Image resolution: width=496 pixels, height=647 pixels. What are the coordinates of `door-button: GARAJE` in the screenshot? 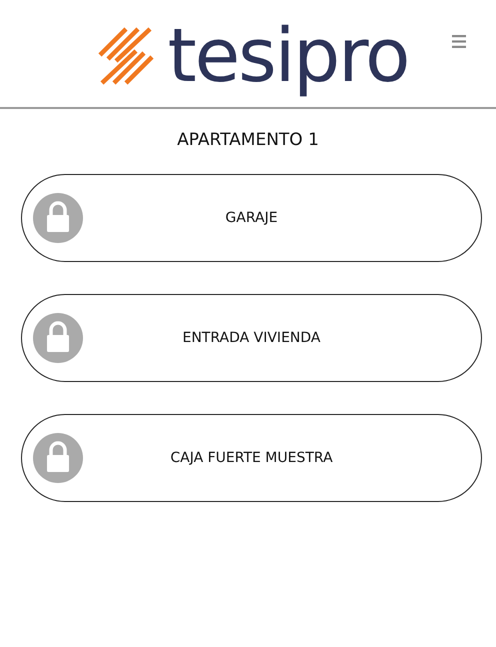 It's located at (251, 218).